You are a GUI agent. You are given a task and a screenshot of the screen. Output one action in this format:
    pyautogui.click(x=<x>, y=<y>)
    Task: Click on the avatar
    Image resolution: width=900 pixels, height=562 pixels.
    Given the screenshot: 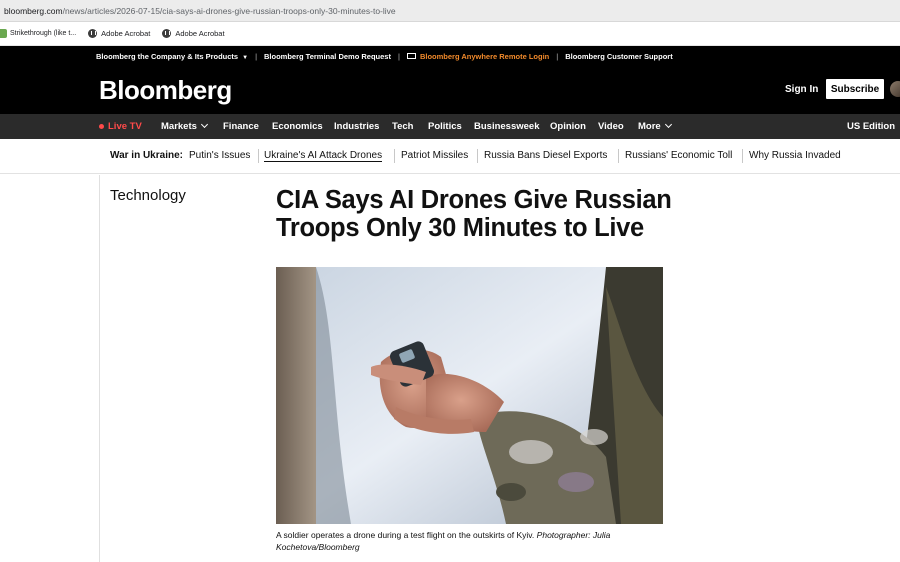 What is the action you would take?
    pyautogui.click(x=895, y=89)
    